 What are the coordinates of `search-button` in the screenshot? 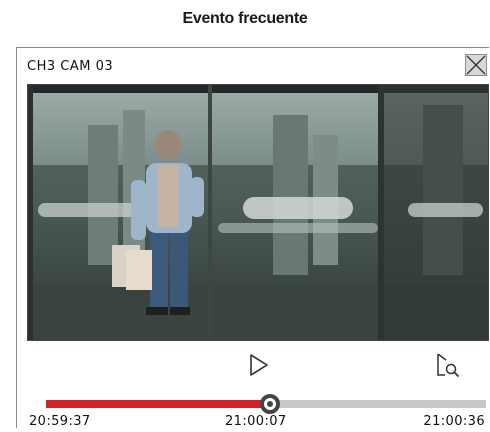 It's located at (448, 365).